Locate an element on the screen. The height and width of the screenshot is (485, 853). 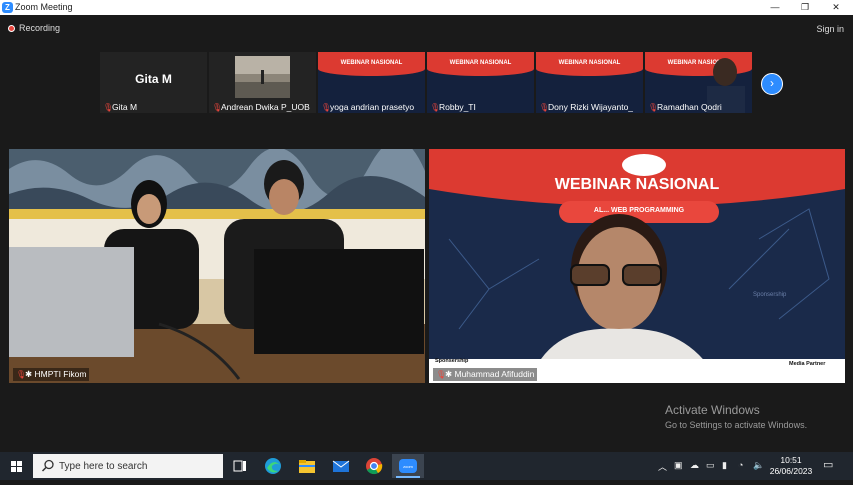
participant-name: Gita M is located at coordinates (125, 107).